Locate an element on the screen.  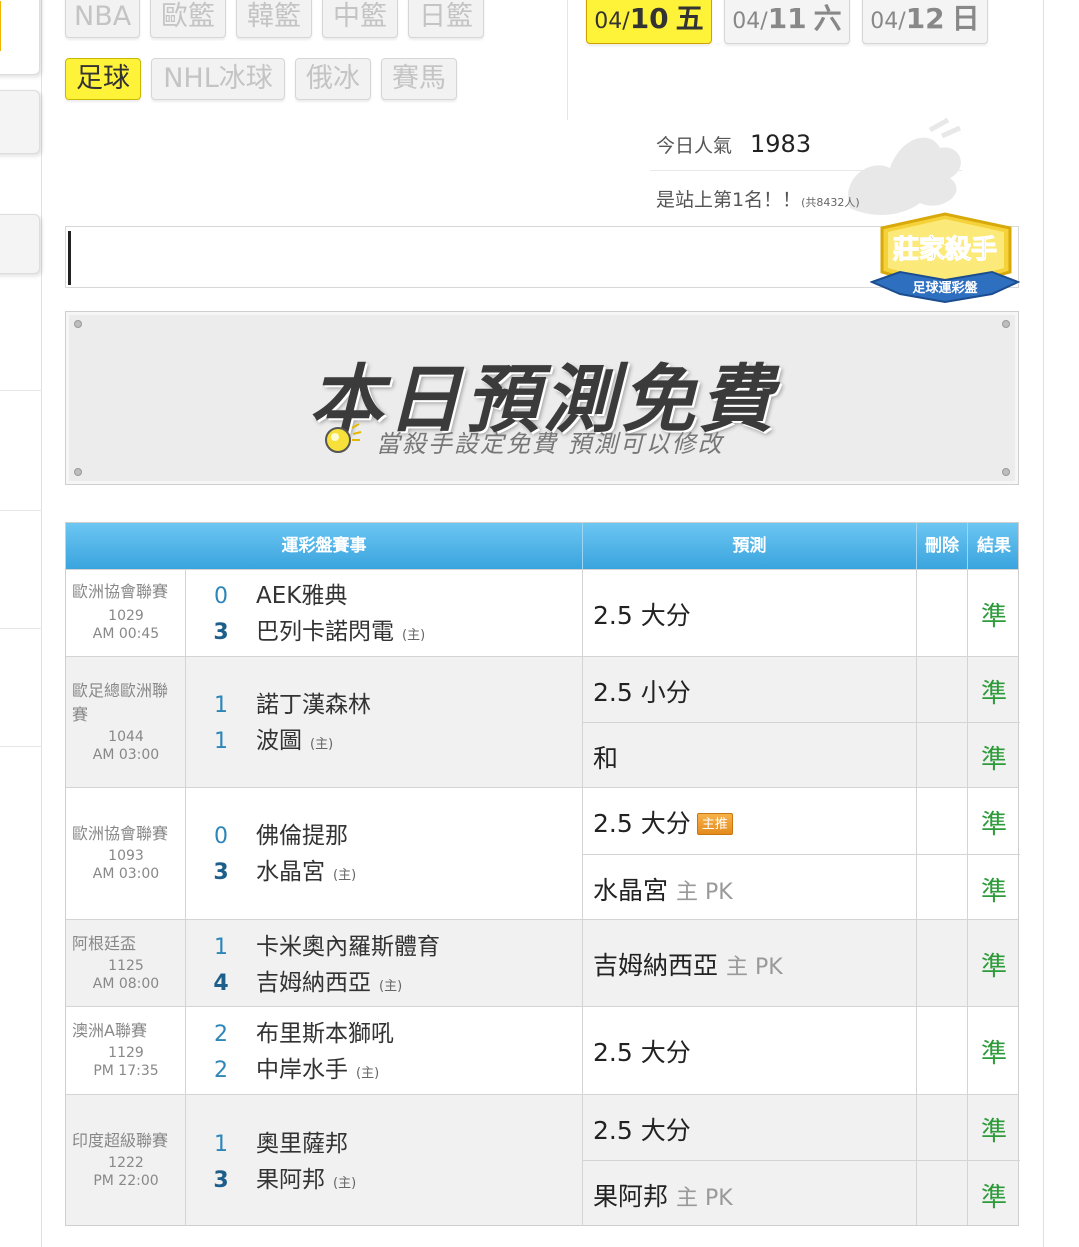
match-cell: 2 布里斯本獅吼 2 中岸水手 (主) is located at coordinates (384, 1050).